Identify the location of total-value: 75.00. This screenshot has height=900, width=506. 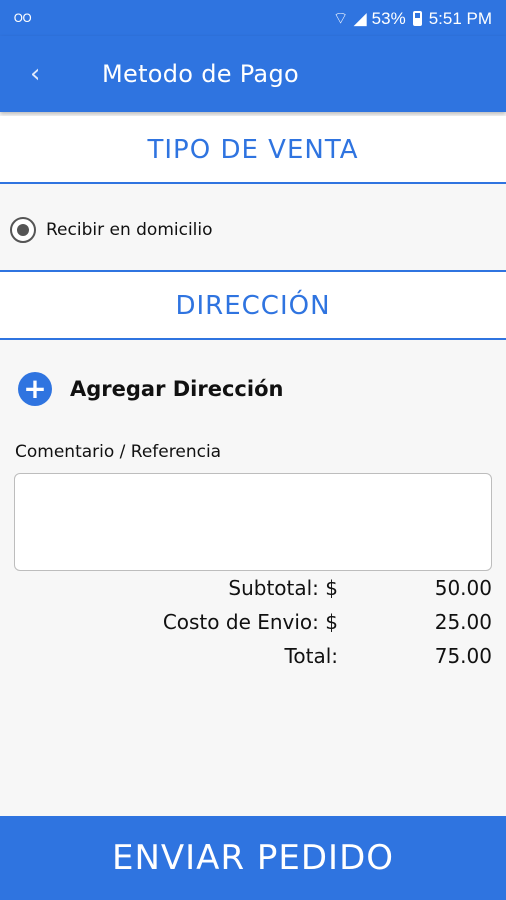
(463, 656).